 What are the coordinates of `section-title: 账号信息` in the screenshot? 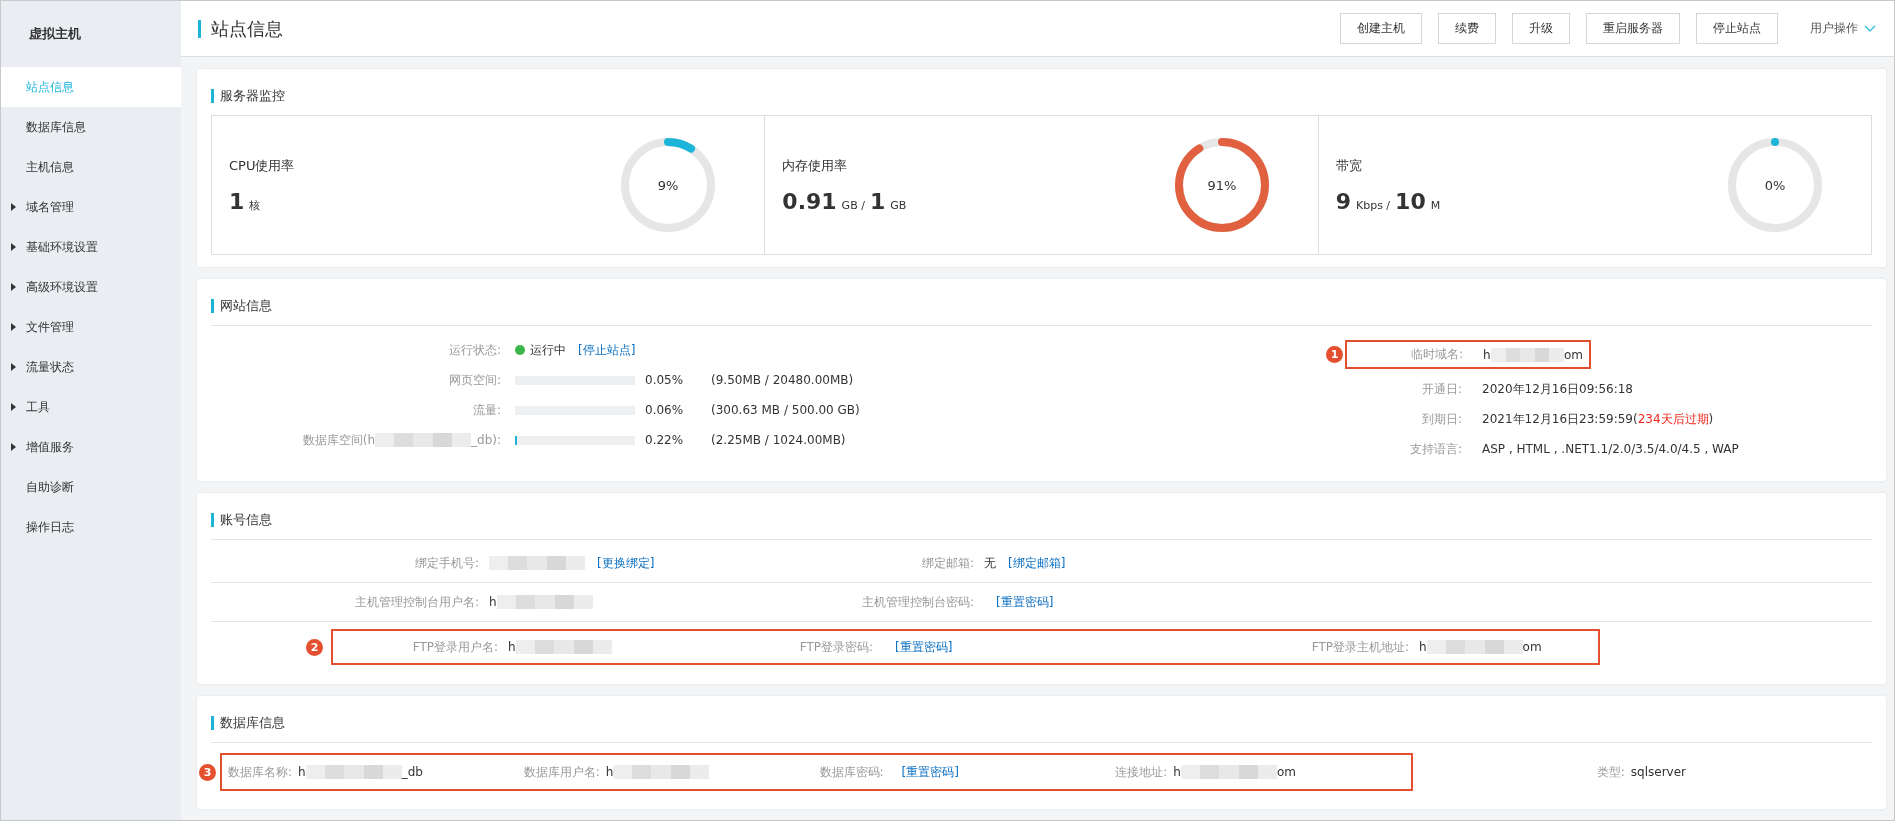 It's located at (1041, 520).